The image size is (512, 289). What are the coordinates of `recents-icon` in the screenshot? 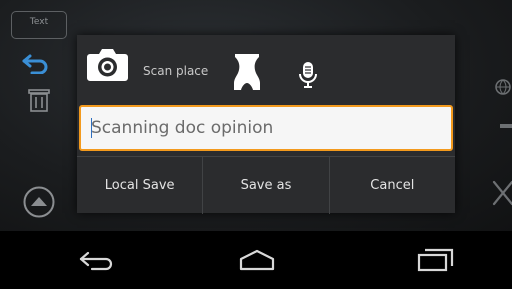 It's located at (435, 260).